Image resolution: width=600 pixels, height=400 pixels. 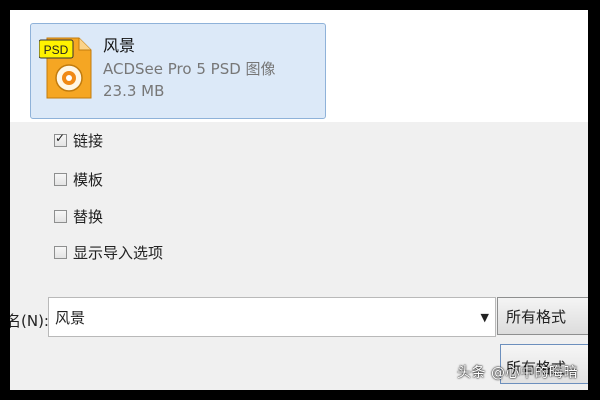 What do you see at coordinates (60, 252) in the screenshot?
I see `show-import-checkbox` at bounding box center [60, 252].